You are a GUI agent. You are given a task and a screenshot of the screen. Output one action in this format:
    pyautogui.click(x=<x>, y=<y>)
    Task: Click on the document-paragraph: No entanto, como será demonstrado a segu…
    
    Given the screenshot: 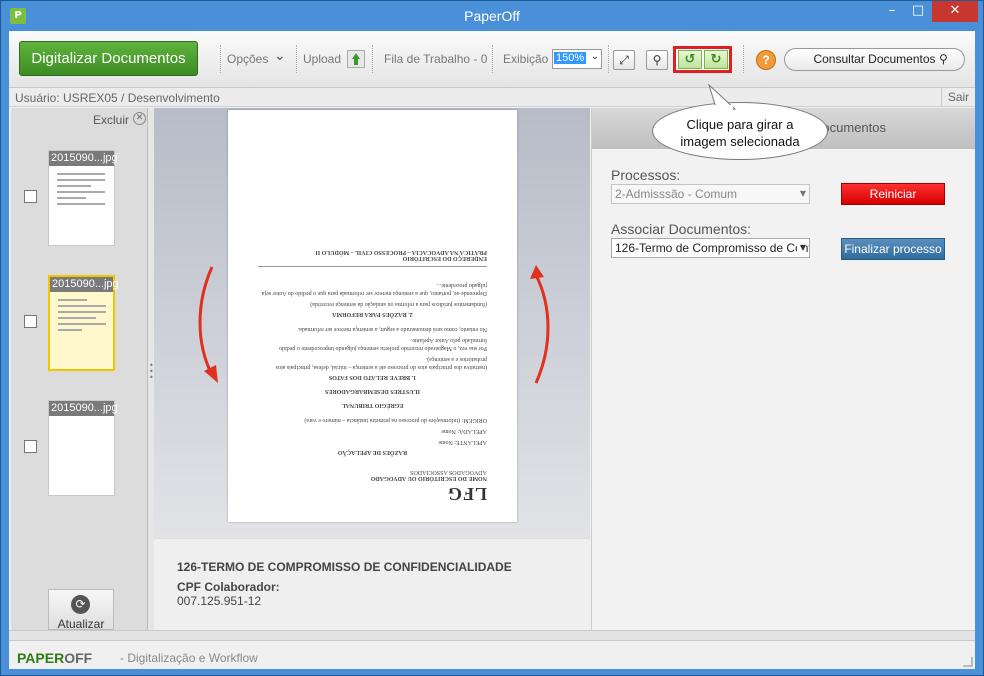 What is the action you would take?
    pyautogui.click(x=392, y=329)
    